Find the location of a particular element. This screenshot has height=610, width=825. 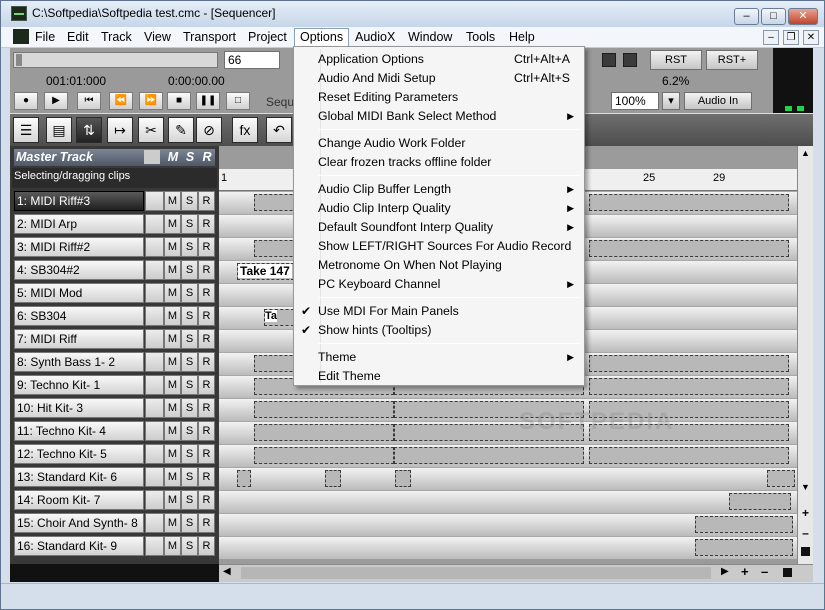

menu-edit: Edit is located at coordinates (78, 37).